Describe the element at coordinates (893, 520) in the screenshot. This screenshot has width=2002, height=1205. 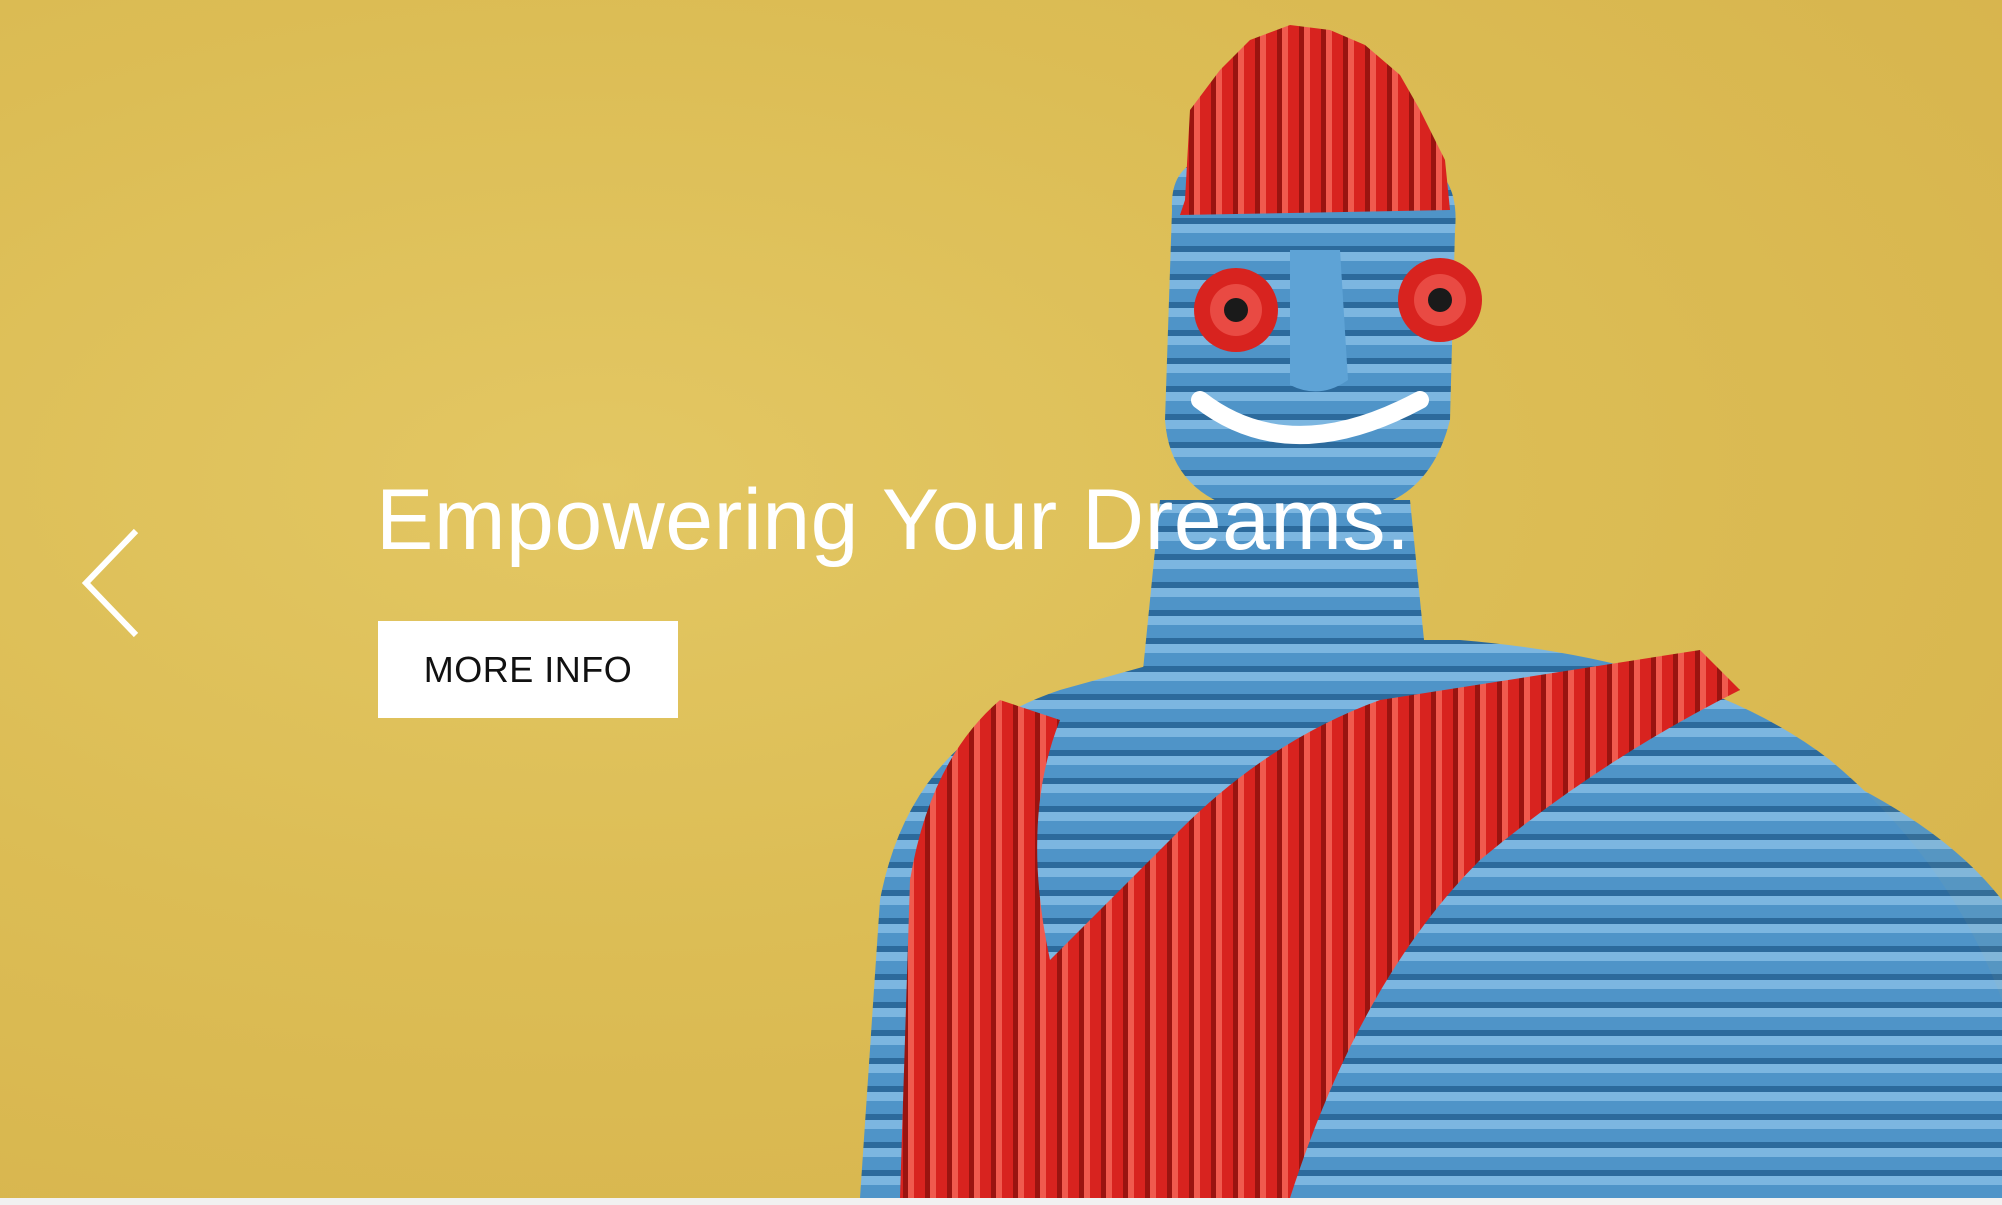
I see `hero-headline: Empowering Your Dreams.` at that location.